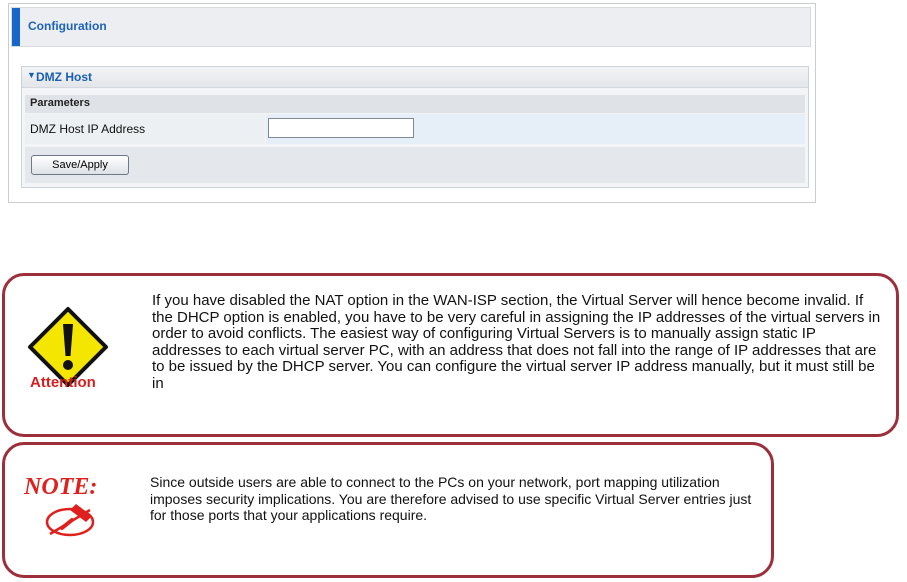 The width and height of the screenshot is (907, 582). What do you see at coordinates (60, 103) in the screenshot?
I see `parameters-label: Parameters` at bounding box center [60, 103].